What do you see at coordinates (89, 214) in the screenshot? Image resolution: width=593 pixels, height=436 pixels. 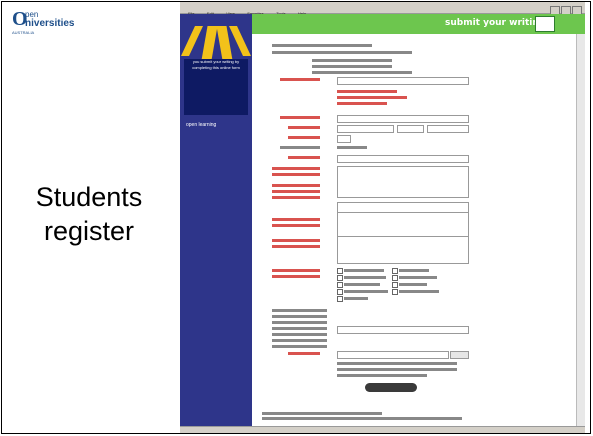 I see `slide-caption: Students register` at bounding box center [89, 214].